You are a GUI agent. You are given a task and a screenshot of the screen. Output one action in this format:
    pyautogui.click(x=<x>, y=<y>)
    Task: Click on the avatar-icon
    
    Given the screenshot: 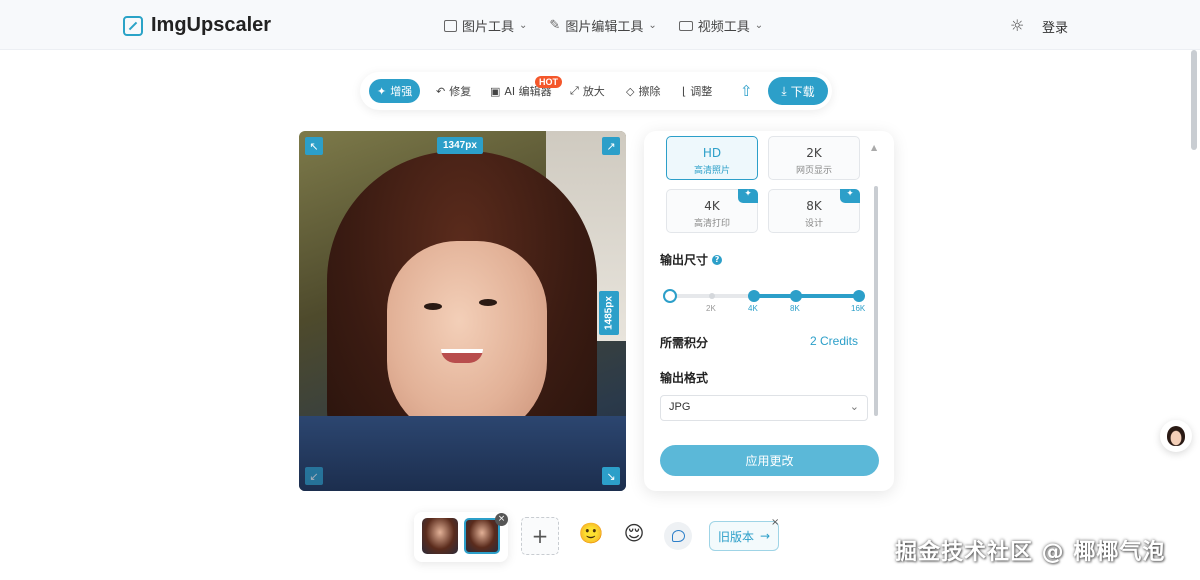 What is the action you would take?
    pyautogui.click(x=1176, y=436)
    